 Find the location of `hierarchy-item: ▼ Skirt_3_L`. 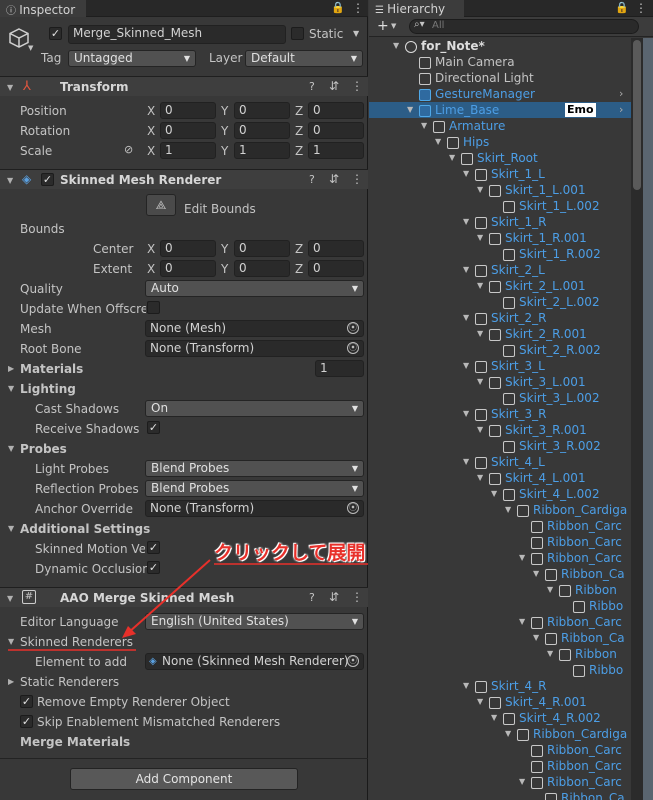

hierarchy-item: ▼ Skirt_3_L is located at coordinates (500, 366).